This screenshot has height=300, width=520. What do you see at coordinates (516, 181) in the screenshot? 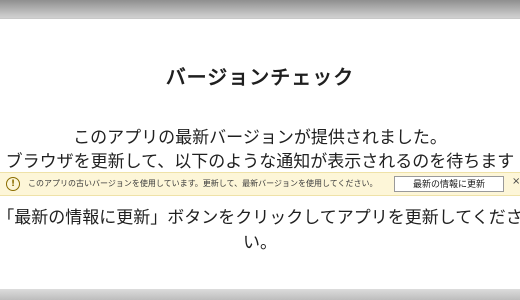
I see `close-icon: ×` at bounding box center [516, 181].